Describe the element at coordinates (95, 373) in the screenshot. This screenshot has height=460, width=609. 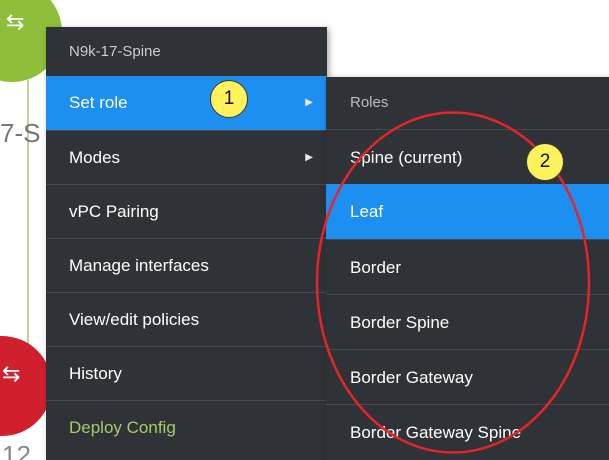
I see `menu-item-label: History` at that location.